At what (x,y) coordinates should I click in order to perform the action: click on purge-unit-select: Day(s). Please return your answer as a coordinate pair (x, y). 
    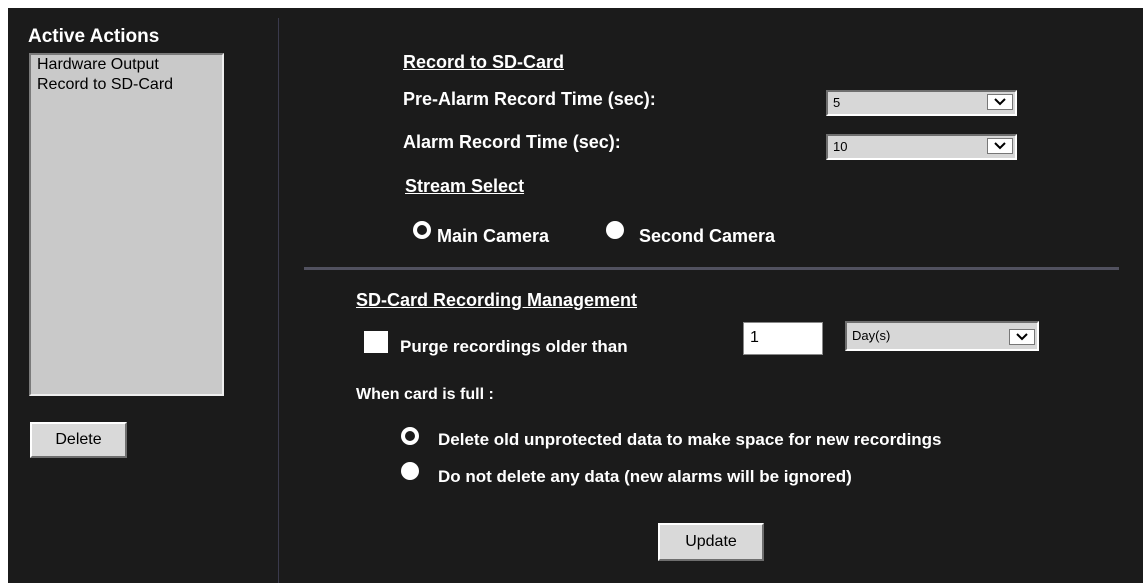
    Looking at the image, I should click on (942, 336).